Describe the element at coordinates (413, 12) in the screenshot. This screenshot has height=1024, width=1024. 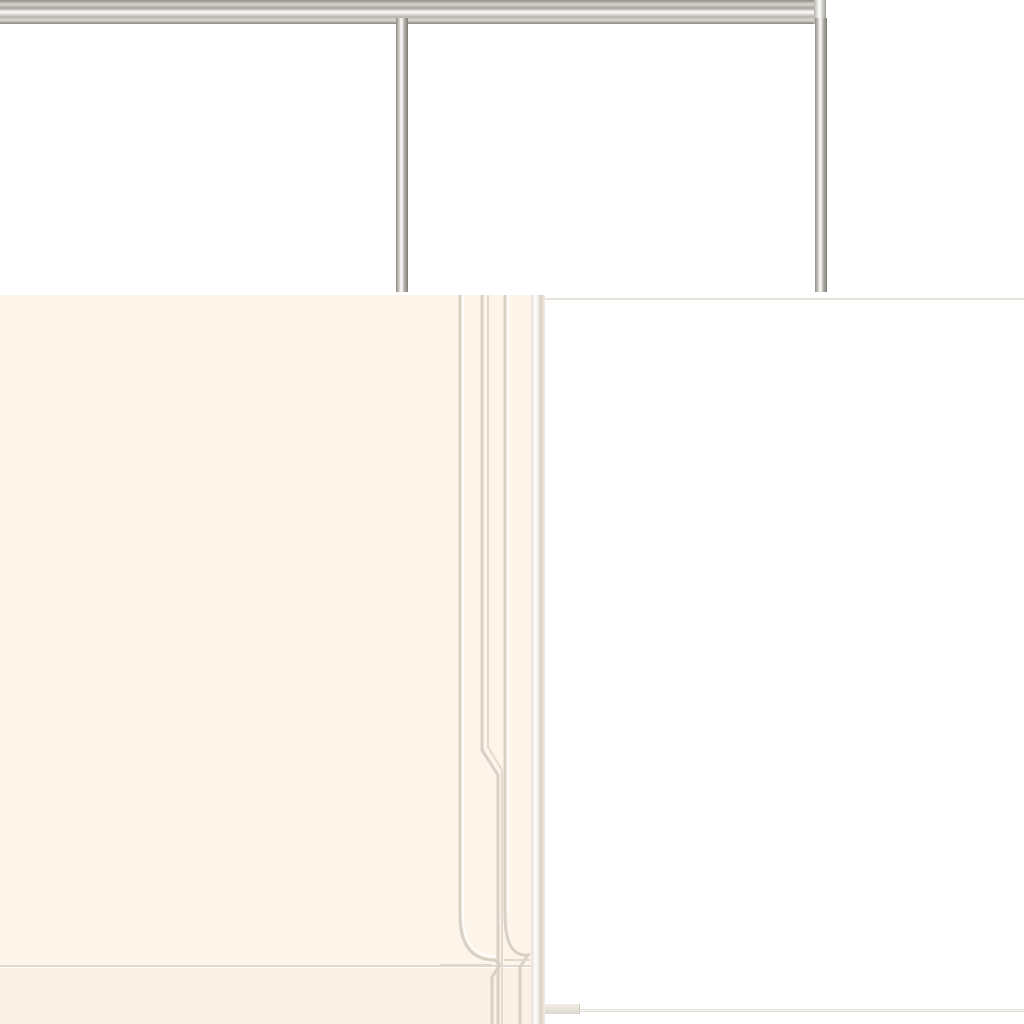
I see `frame-top-bar` at that location.